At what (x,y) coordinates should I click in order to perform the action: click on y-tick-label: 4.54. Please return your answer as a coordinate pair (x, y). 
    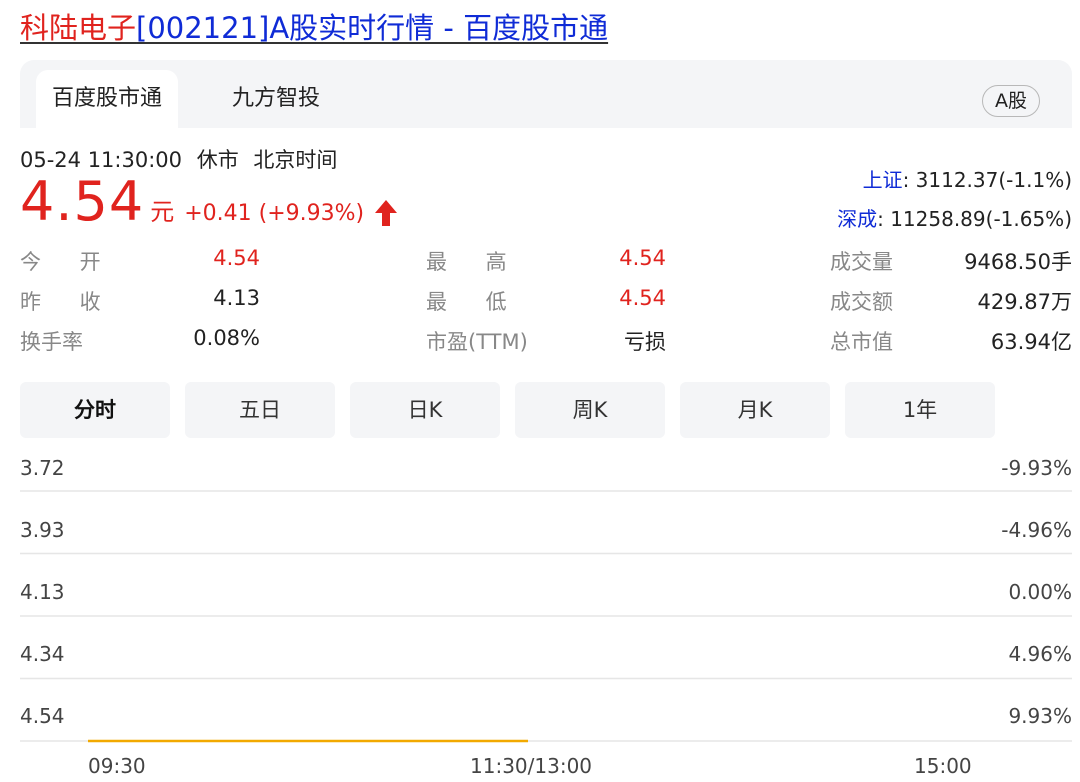
    Looking at the image, I should click on (42, 716).